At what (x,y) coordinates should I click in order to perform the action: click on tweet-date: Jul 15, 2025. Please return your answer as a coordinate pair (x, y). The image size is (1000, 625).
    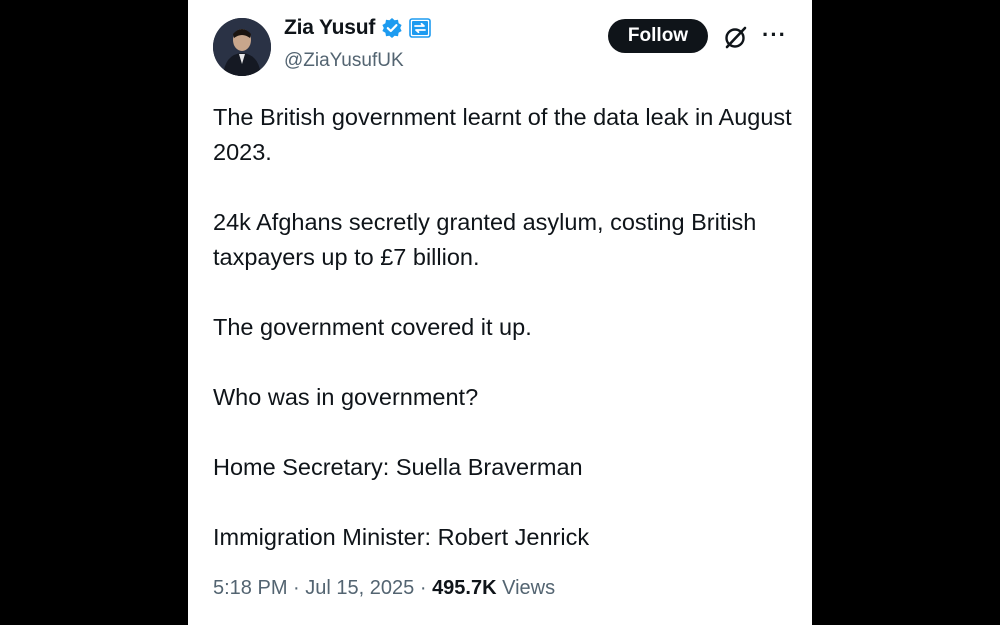
    Looking at the image, I should click on (359, 588).